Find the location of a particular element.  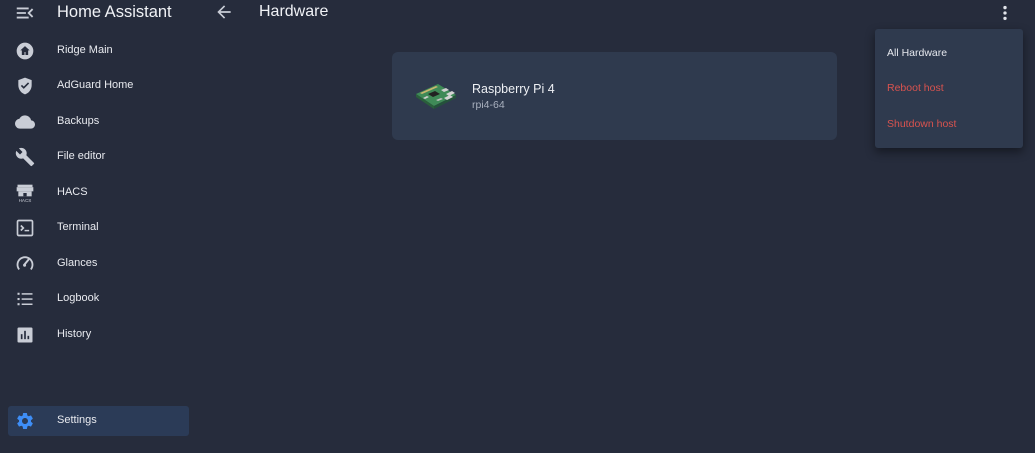

menu-open-icon is located at coordinates (25, 13).